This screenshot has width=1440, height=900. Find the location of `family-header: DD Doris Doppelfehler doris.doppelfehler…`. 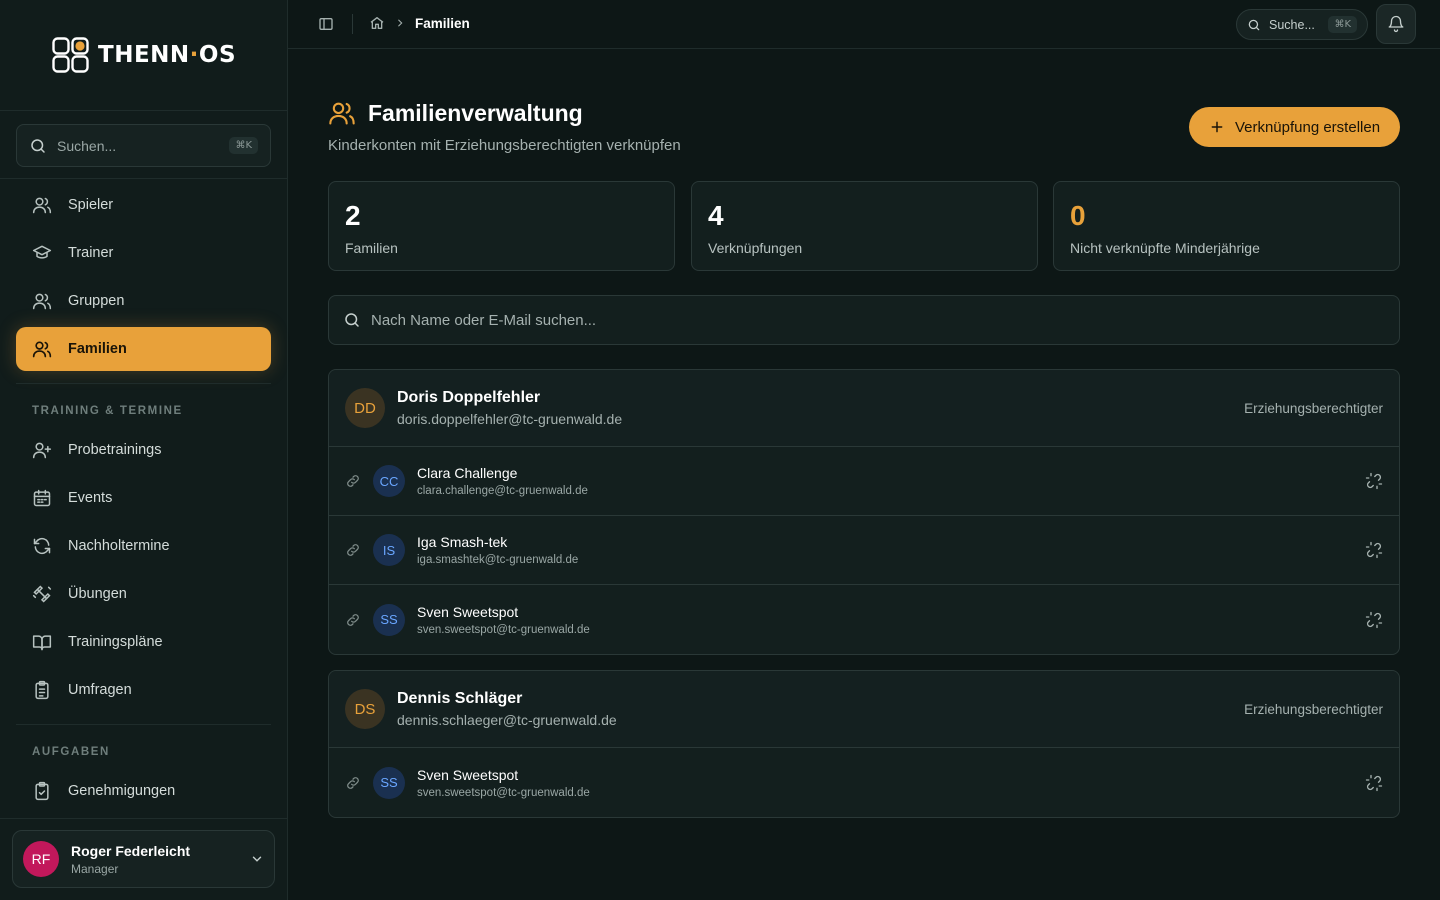

family-header: DD Doris Doppelfehler doris.doppelfehler… is located at coordinates (864, 408).